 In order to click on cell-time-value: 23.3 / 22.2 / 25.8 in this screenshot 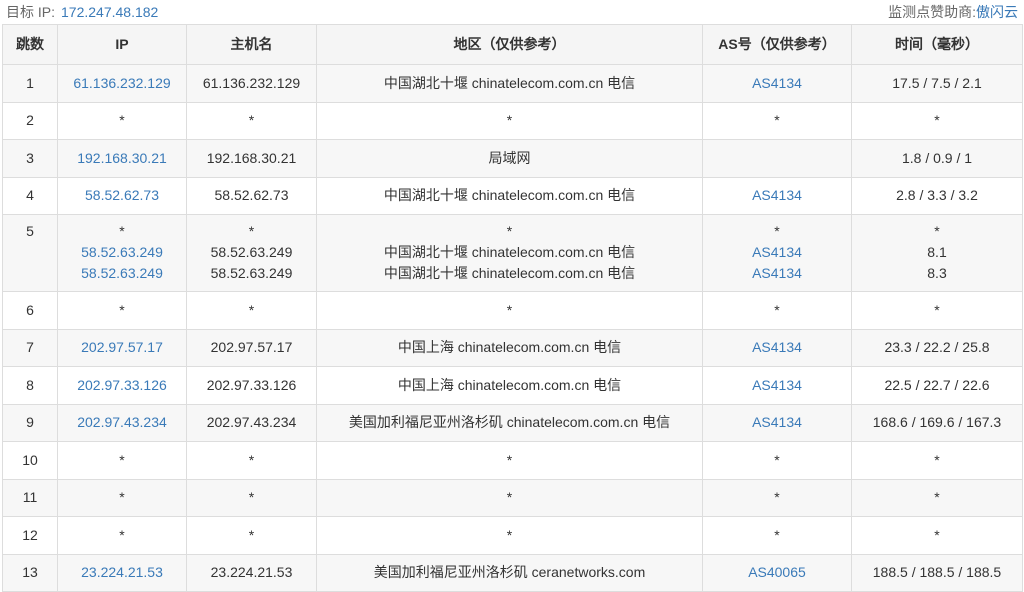, I will do `click(937, 347)`.